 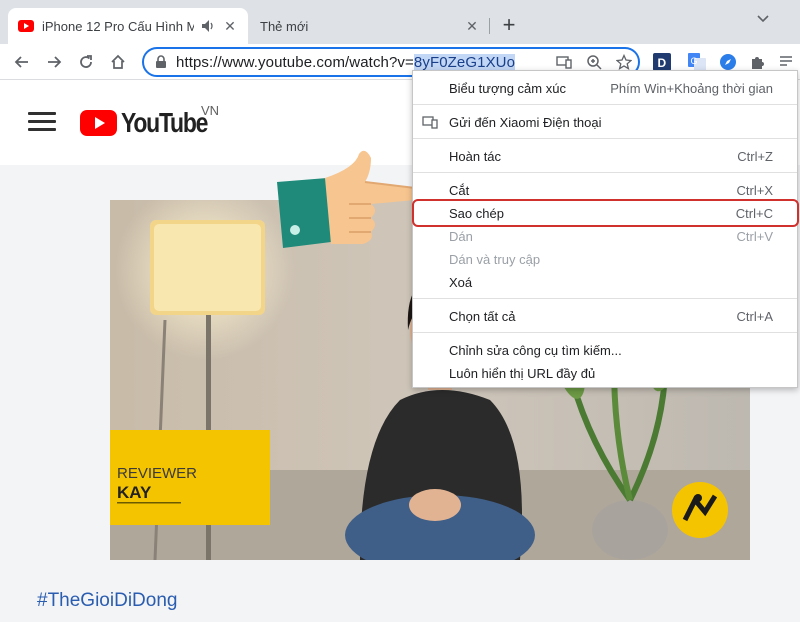 What do you see at coordinates (134, 492) in the screenshot?
I see `badge-line2: KAY` at bounding box center [134, 492].